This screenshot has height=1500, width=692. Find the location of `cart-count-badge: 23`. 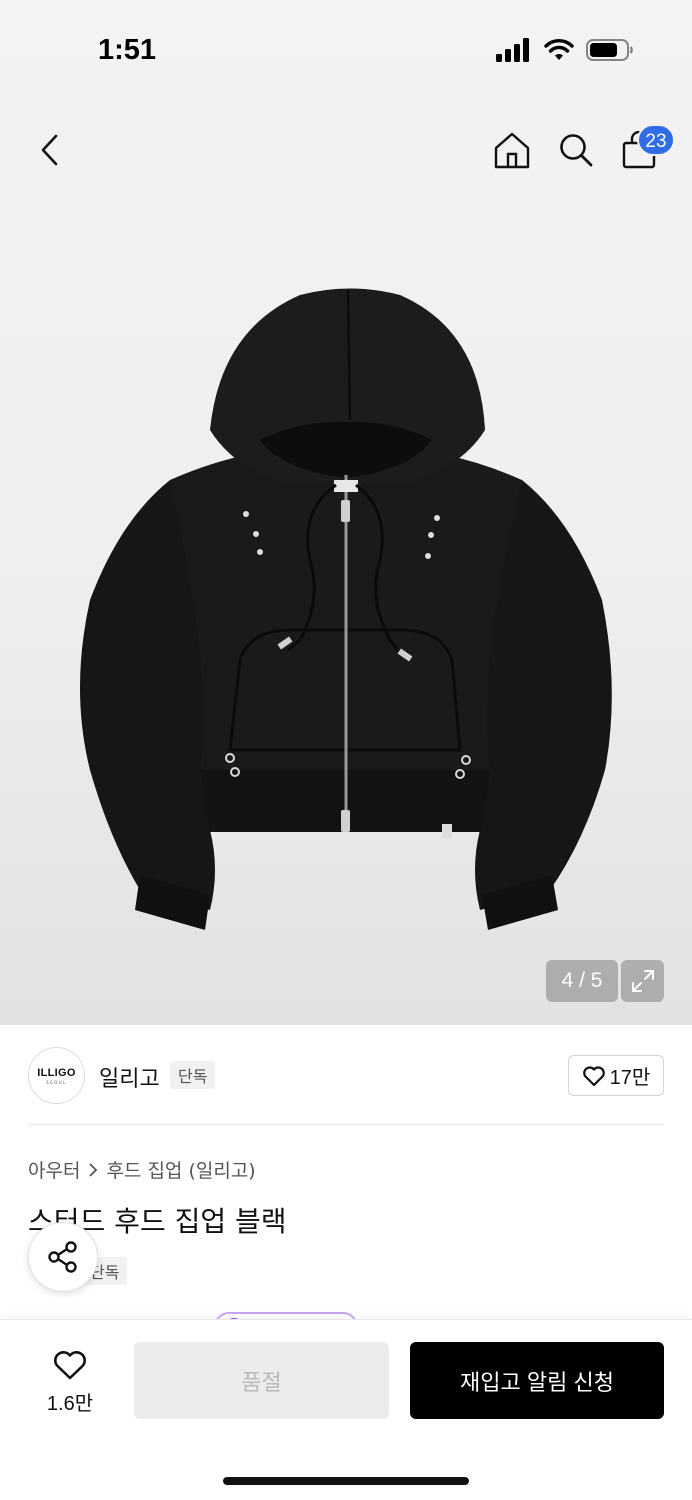

cart-count-badge: 23 is located at coordinates (656, 140).